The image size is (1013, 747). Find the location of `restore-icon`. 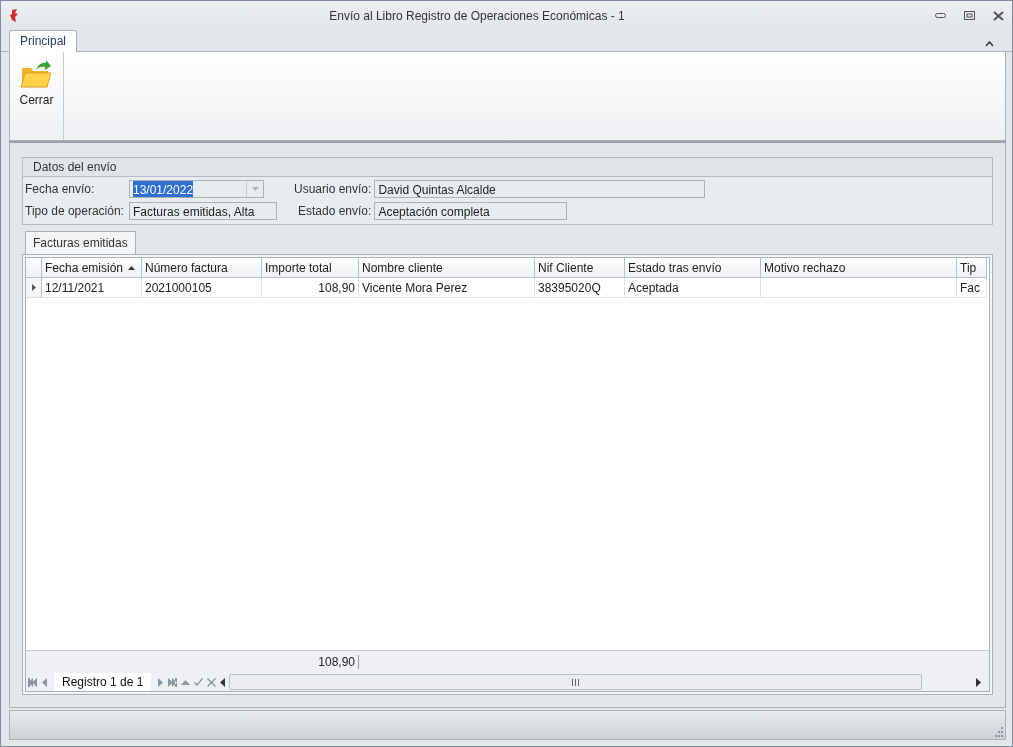

restore-icon is located at coordinates (969, 15).